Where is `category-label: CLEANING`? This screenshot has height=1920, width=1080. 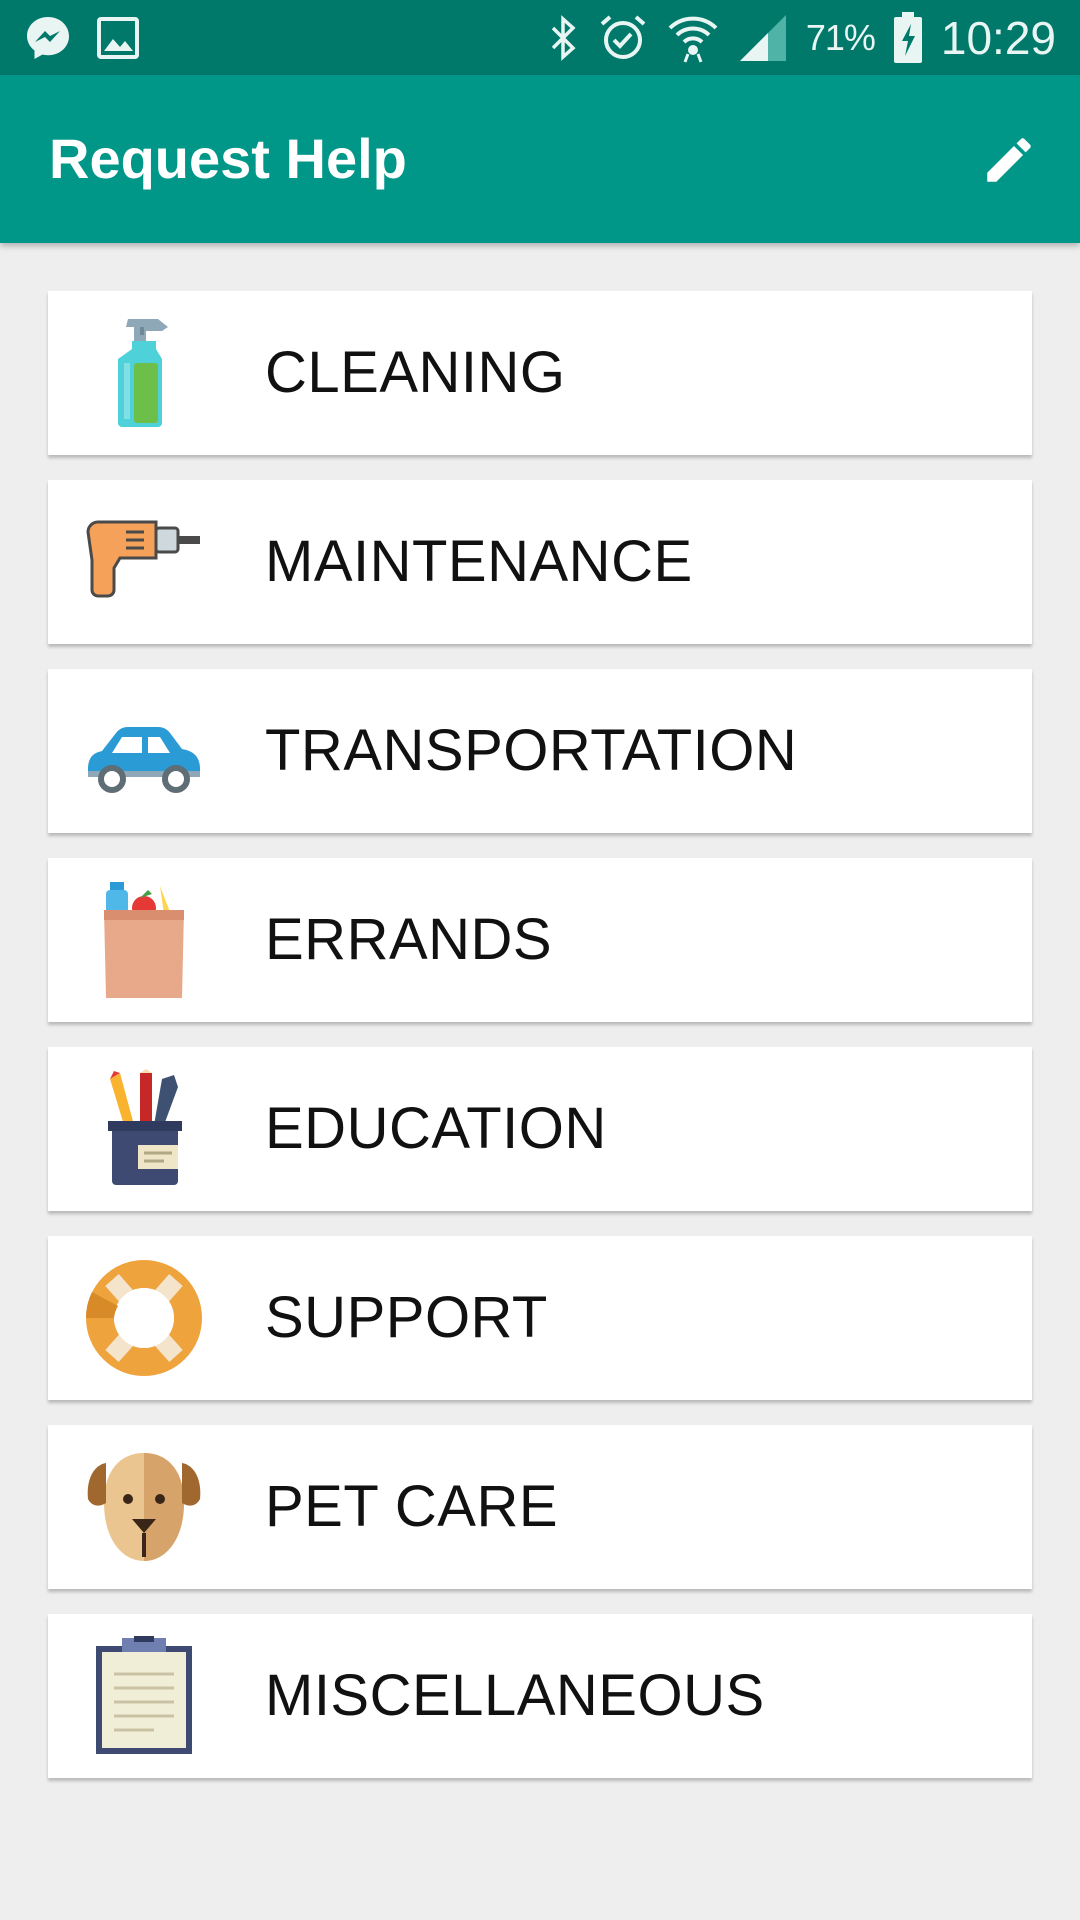 category-label: CLEANING is located at coordinates (415, 372).